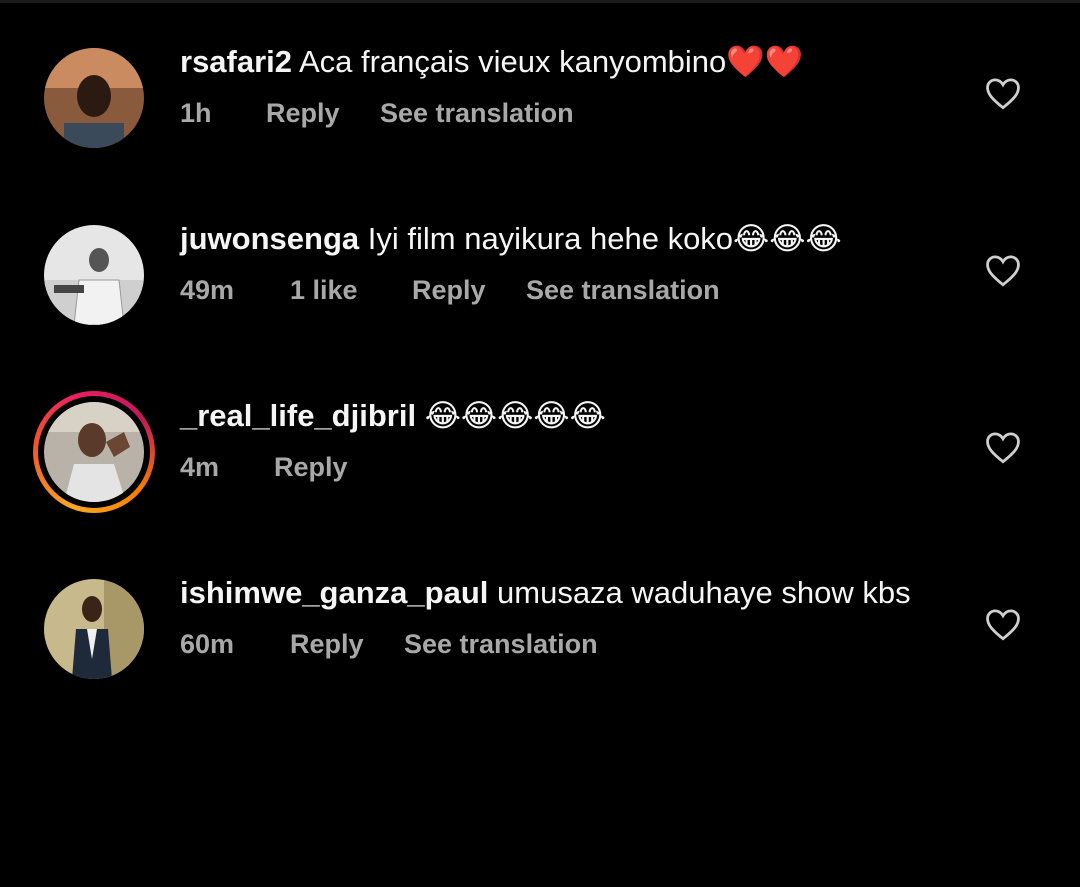  I want to click on comment-username: ishimwe_ganza_paul, so click(334, 592).